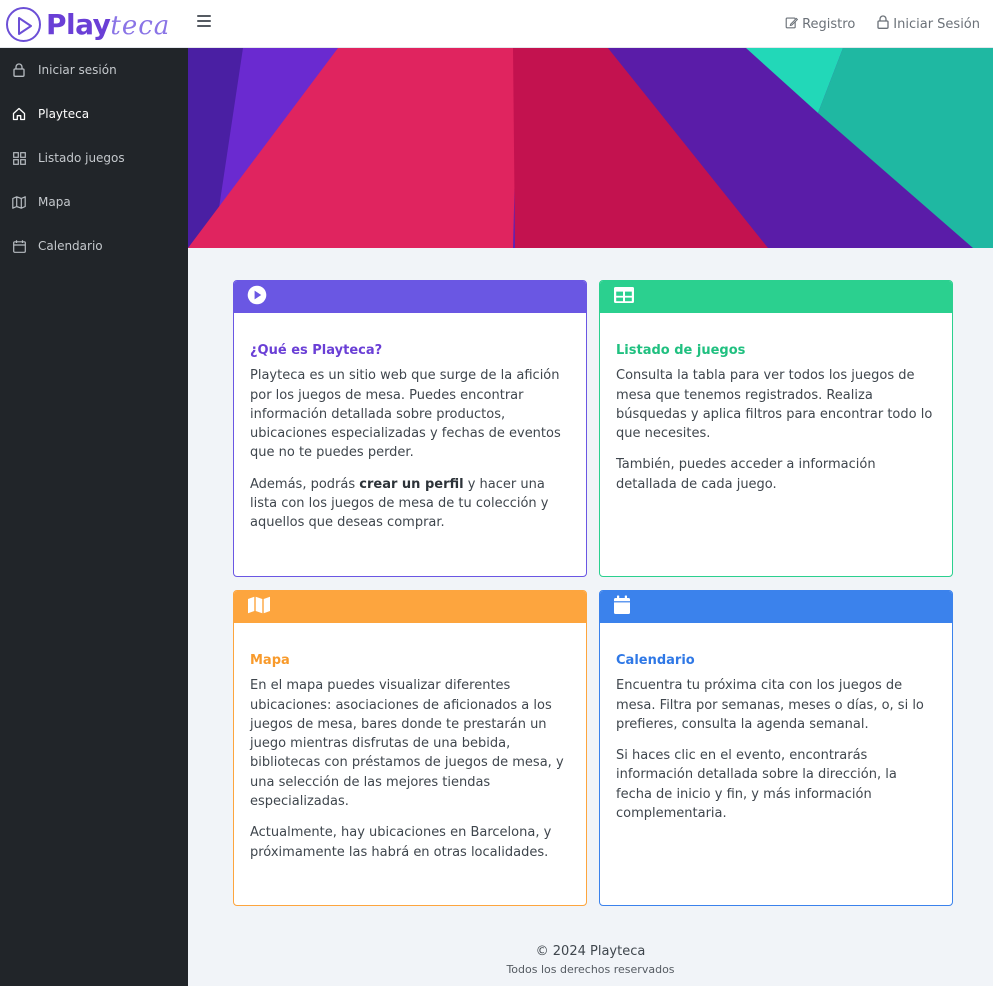  I want to click on sidebar-item-playteca: Playteca, so click(94, 114).